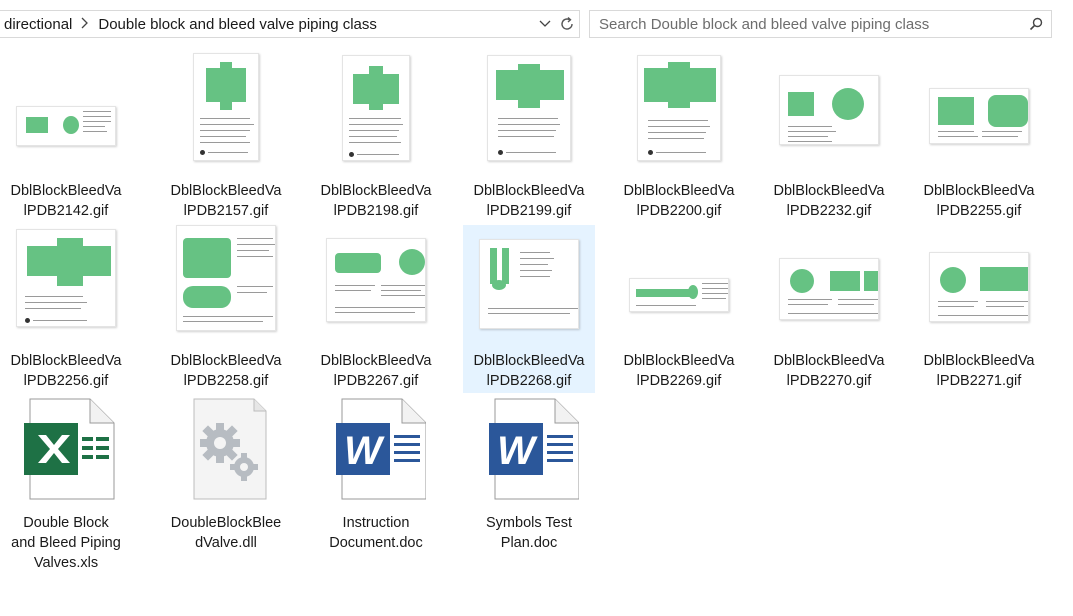  I want to click on file-name: DblBlockBleedVa lPDB2268.gif, so click(529, 371).